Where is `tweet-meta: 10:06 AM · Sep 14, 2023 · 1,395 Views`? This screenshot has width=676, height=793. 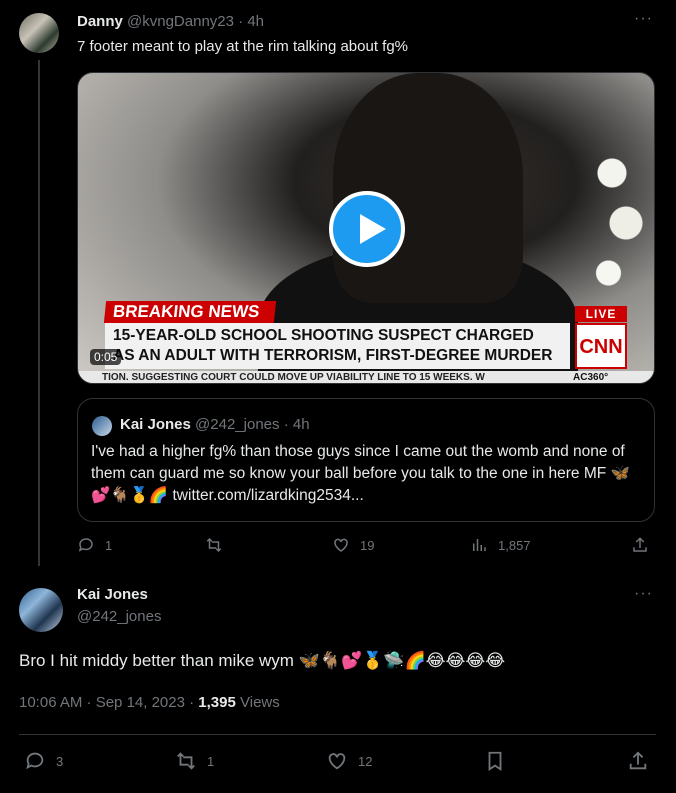
tweet-meta: 10:06 AM · Sep 14, 2023 · 1,395 Views is located at coordinates (149, 702).